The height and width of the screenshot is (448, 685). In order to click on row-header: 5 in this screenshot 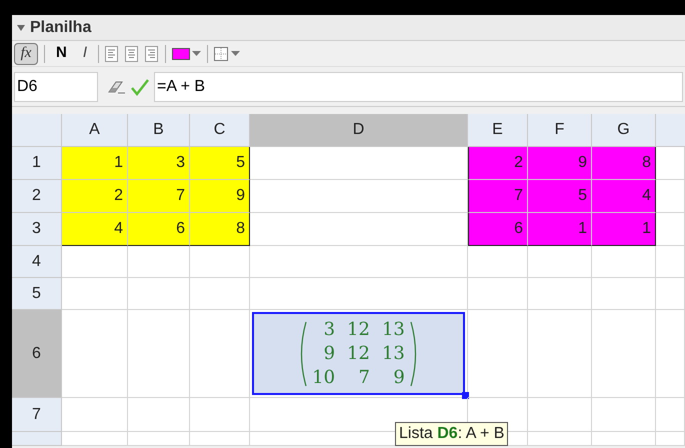, I will do `click(37, 294)`.